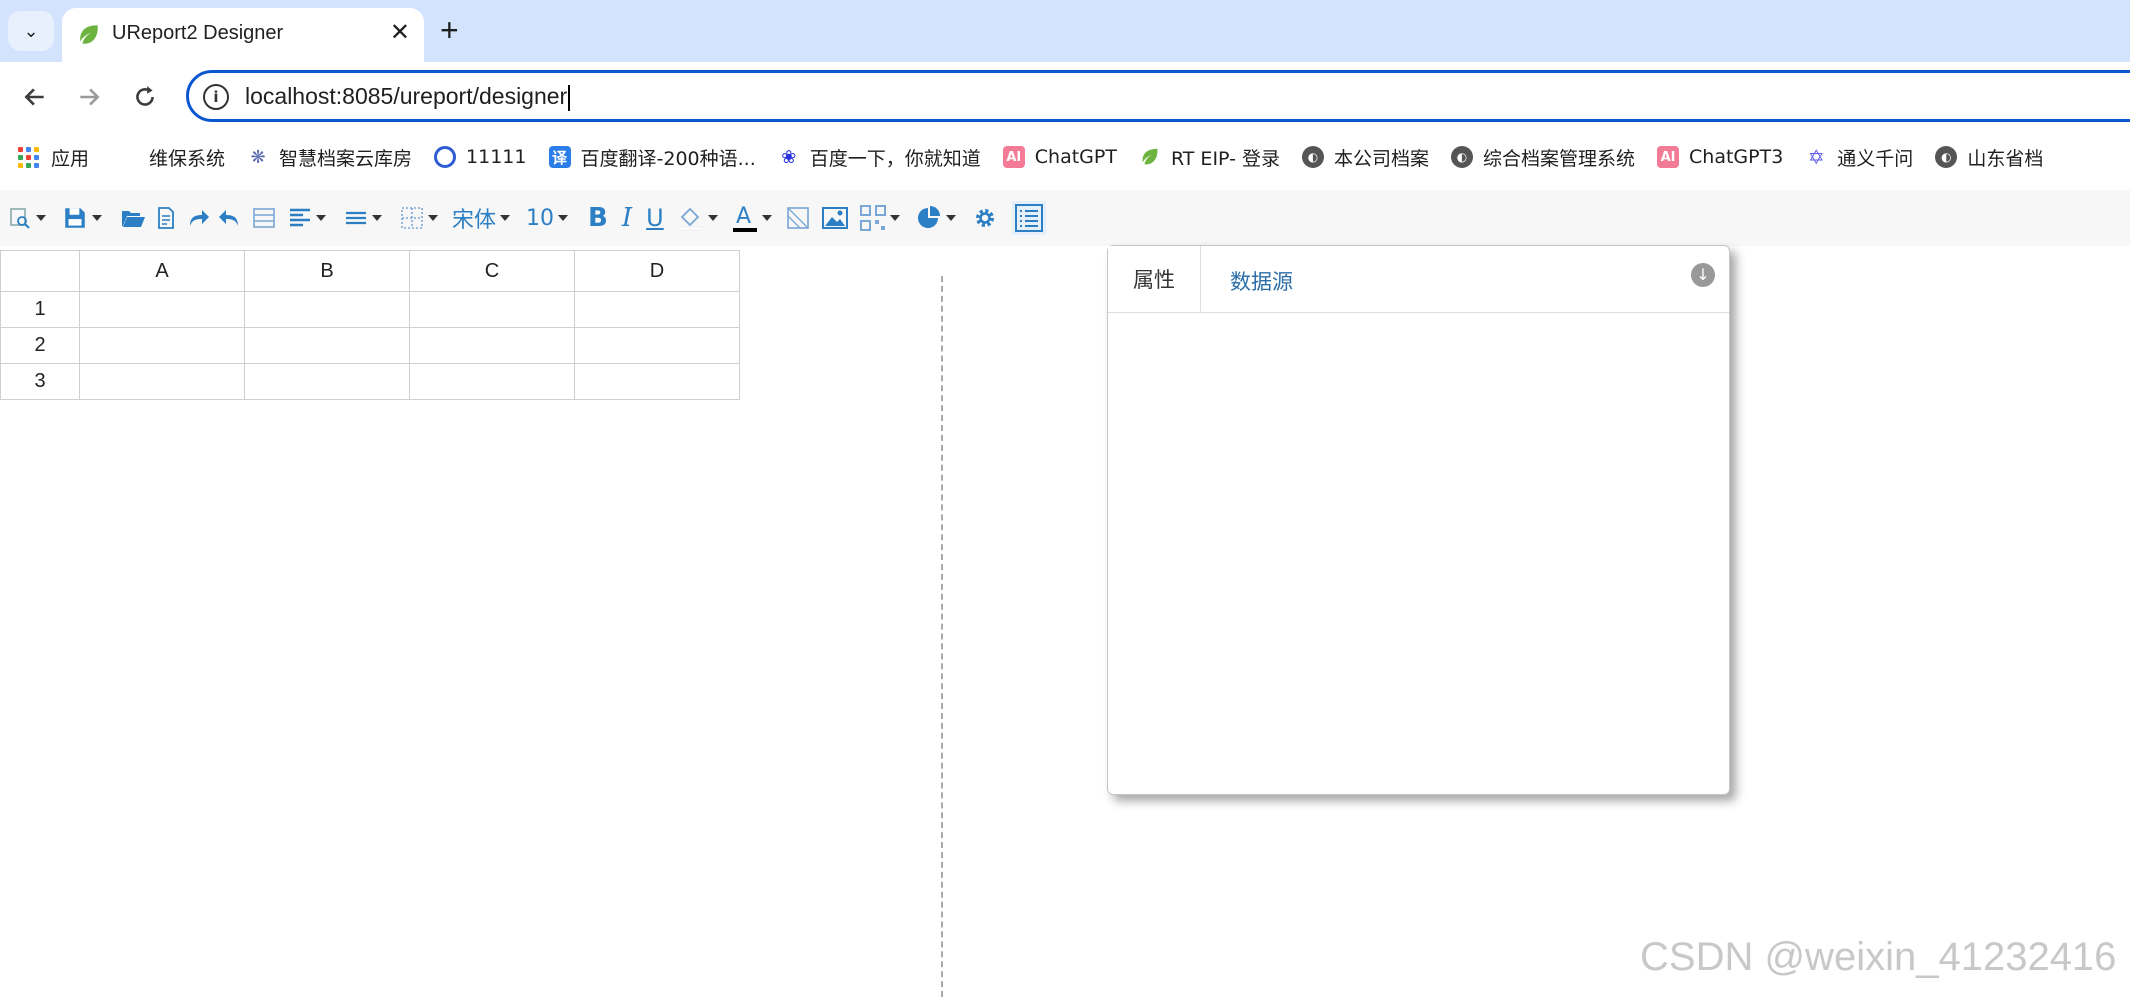 The width and height of the screenshot is (2130, 997). I want to click on chart-dropdown, so click(936, 218).